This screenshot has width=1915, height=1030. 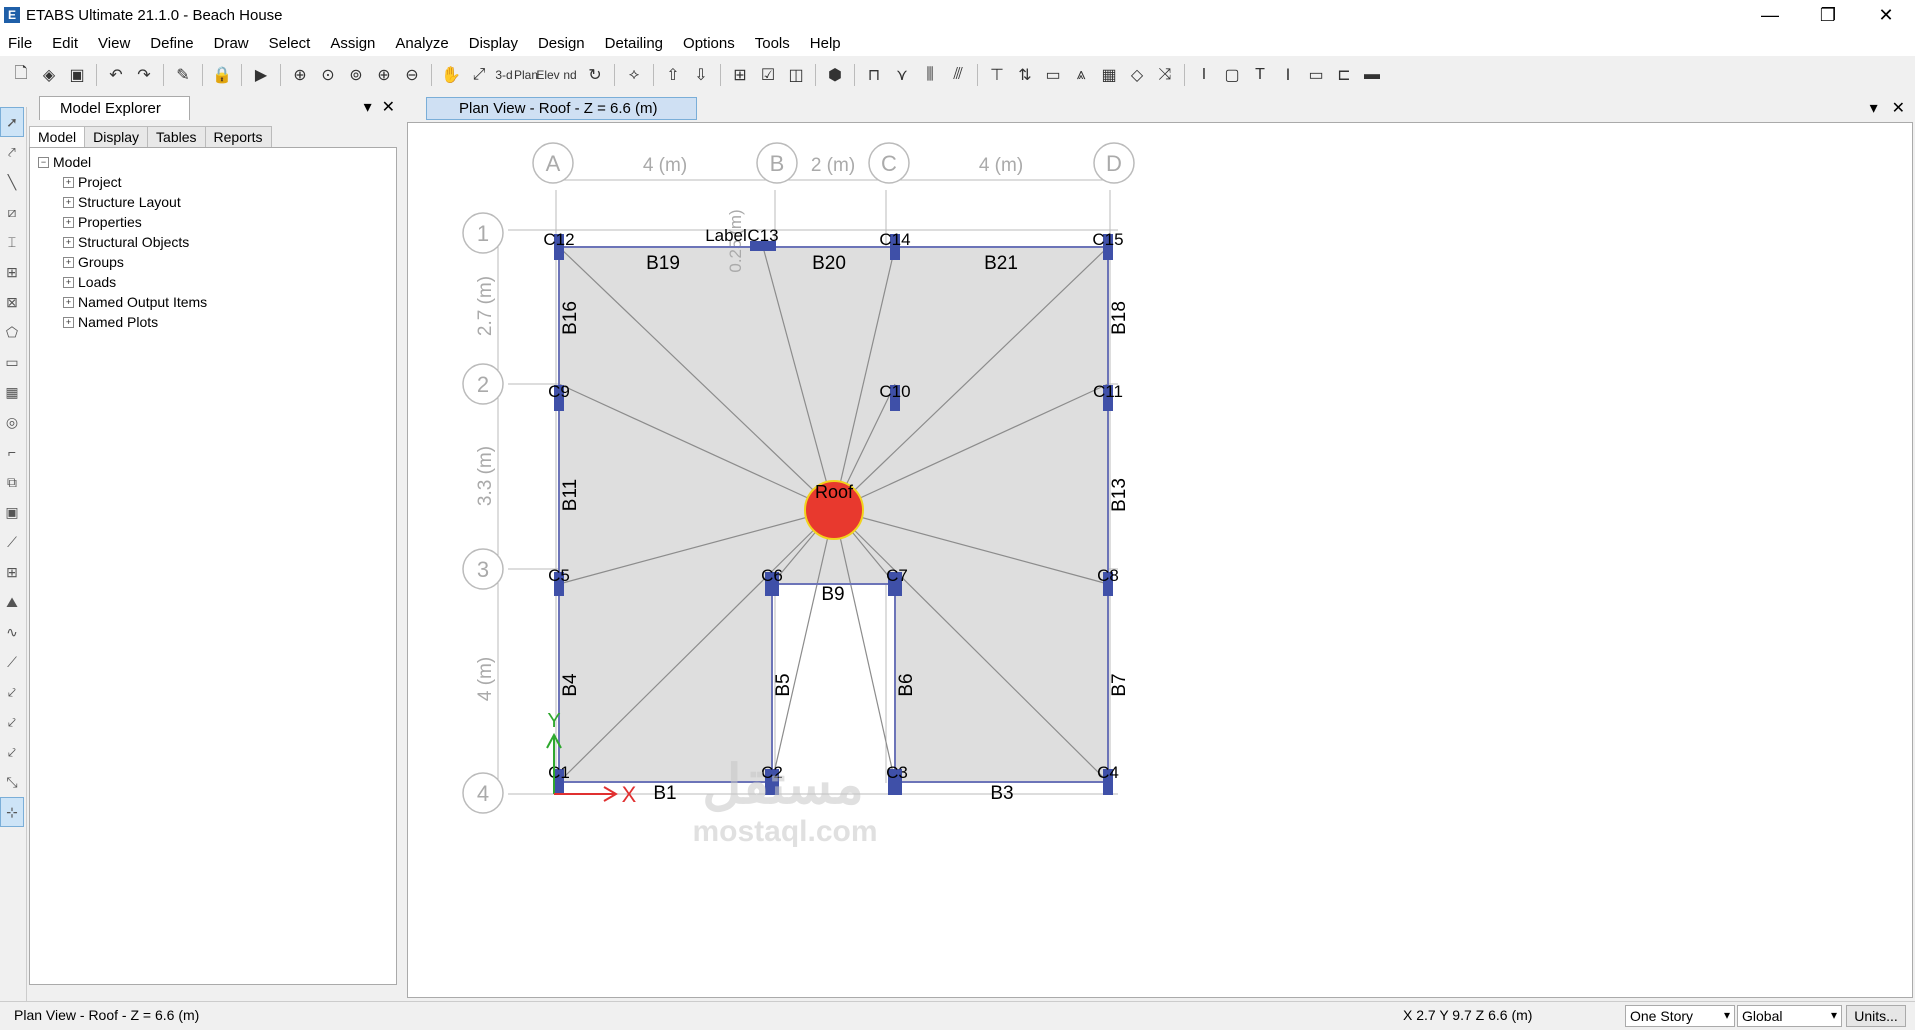 What do you see at coordinates (12, 332) in the screenshot?
I see `draw-poly-area-icon: ⬠` at bounding box center [12, 332].